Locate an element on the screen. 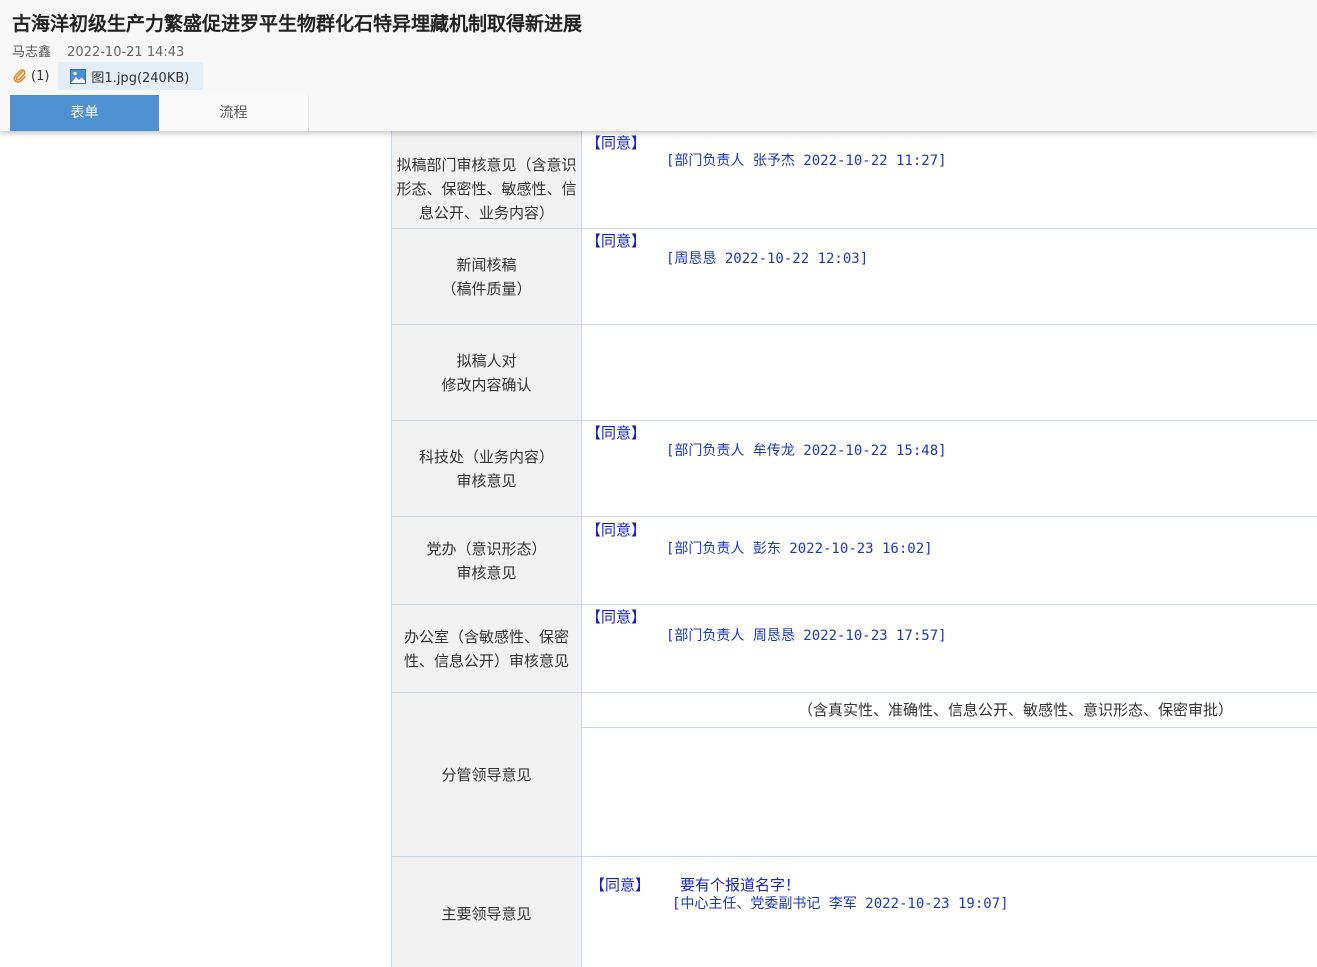 This screenshot has width=1317, height=967. attachment-row: (1) 图1.jpg(240KB) is located at coordinates (108, 76).